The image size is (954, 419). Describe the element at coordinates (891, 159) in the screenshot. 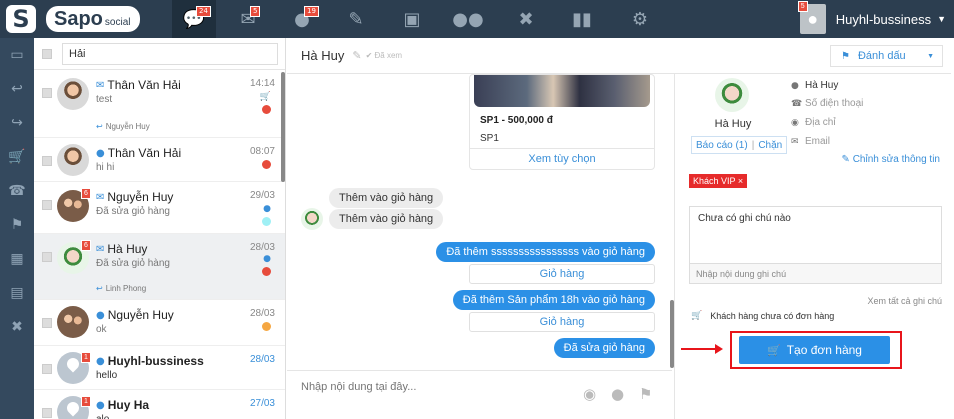

I see `edit-info-link: ✎ Chỉnh sửa thông tin` at that location.